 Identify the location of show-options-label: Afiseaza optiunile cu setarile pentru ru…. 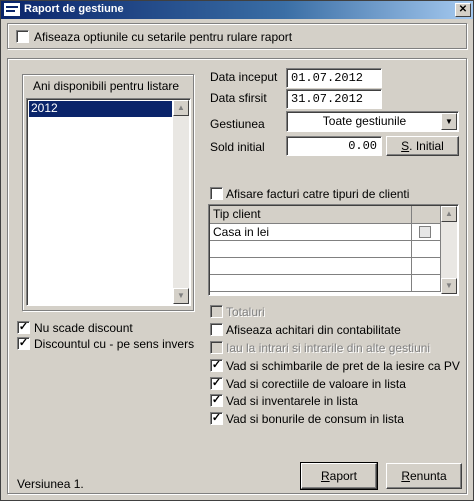
(163, 37).